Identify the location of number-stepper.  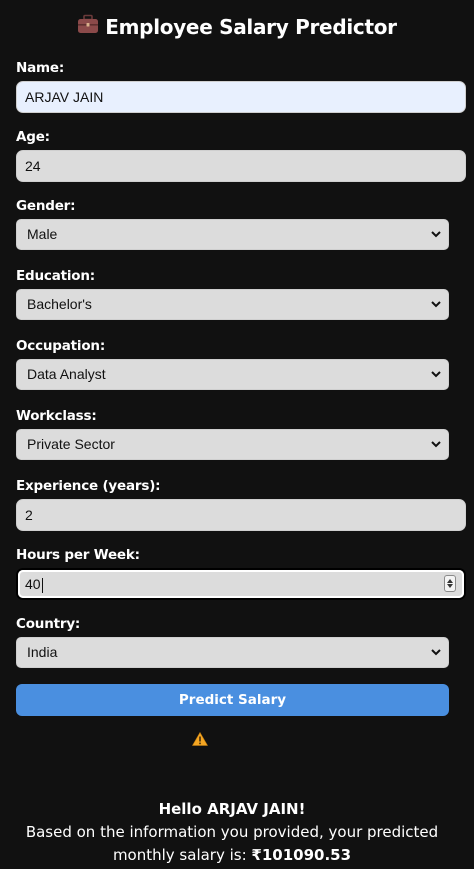
(450, 583).